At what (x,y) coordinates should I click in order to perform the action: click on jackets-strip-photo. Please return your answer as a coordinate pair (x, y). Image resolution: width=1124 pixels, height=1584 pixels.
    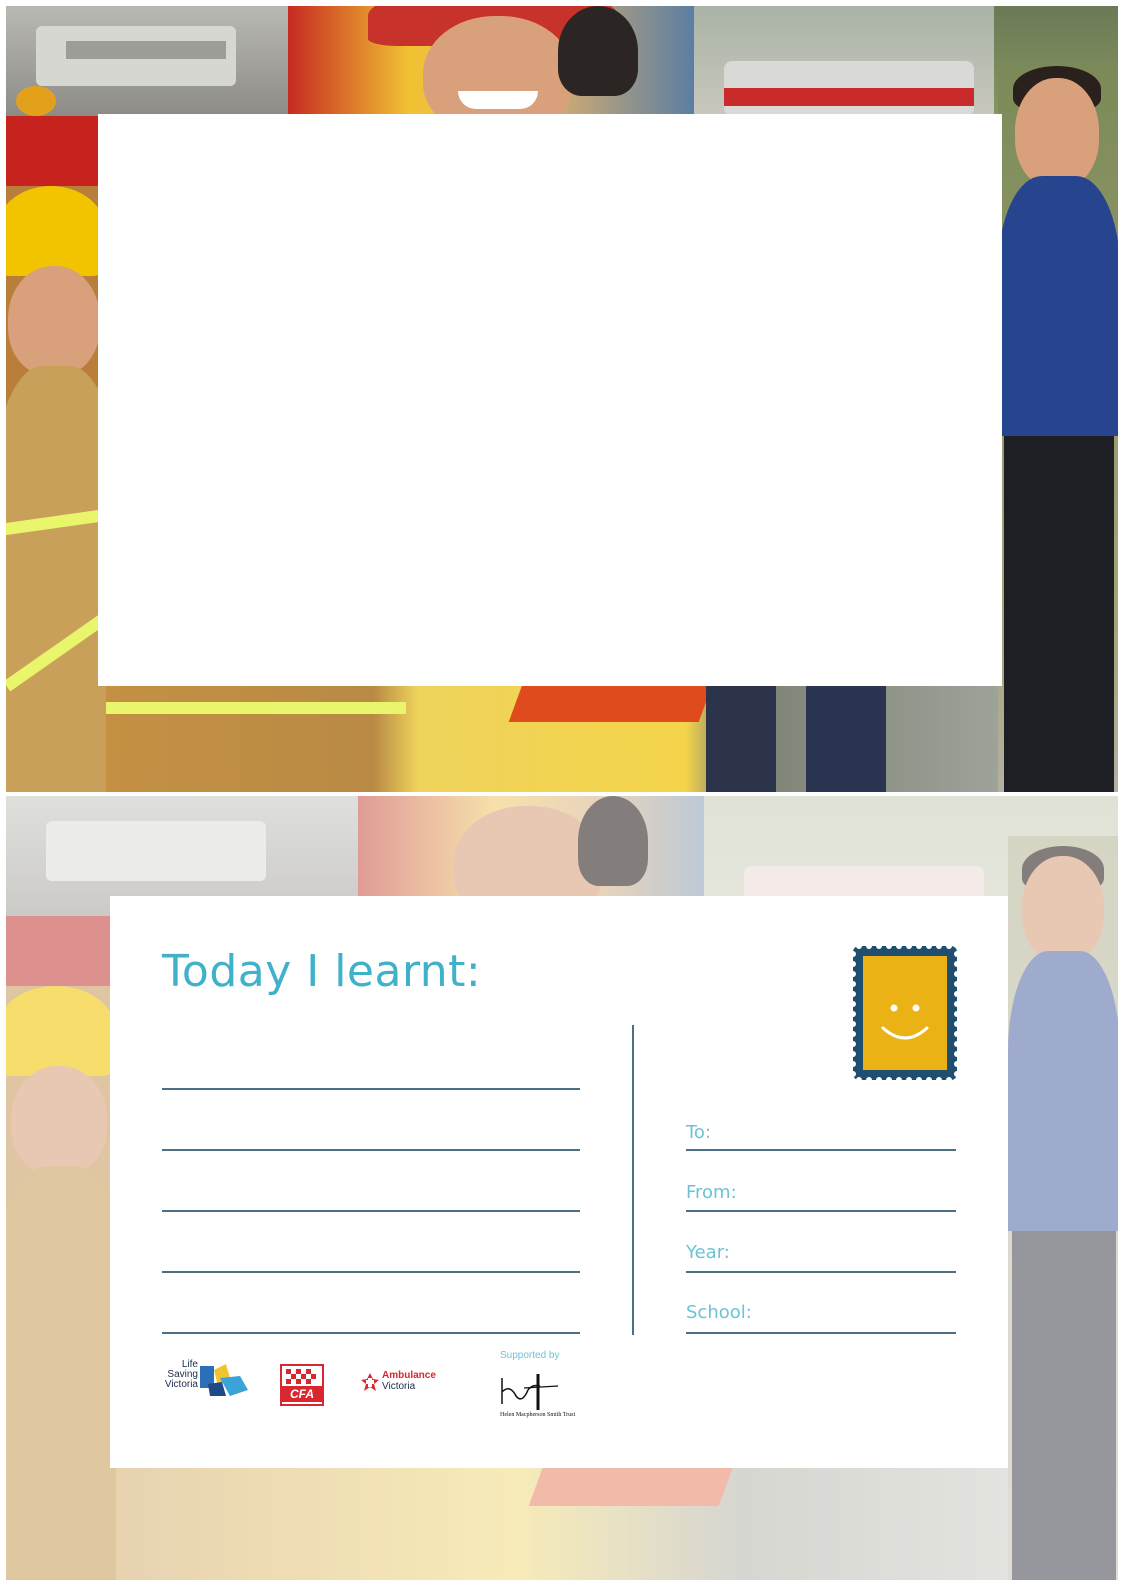
    Looking at the image, I should click on (552, 737).